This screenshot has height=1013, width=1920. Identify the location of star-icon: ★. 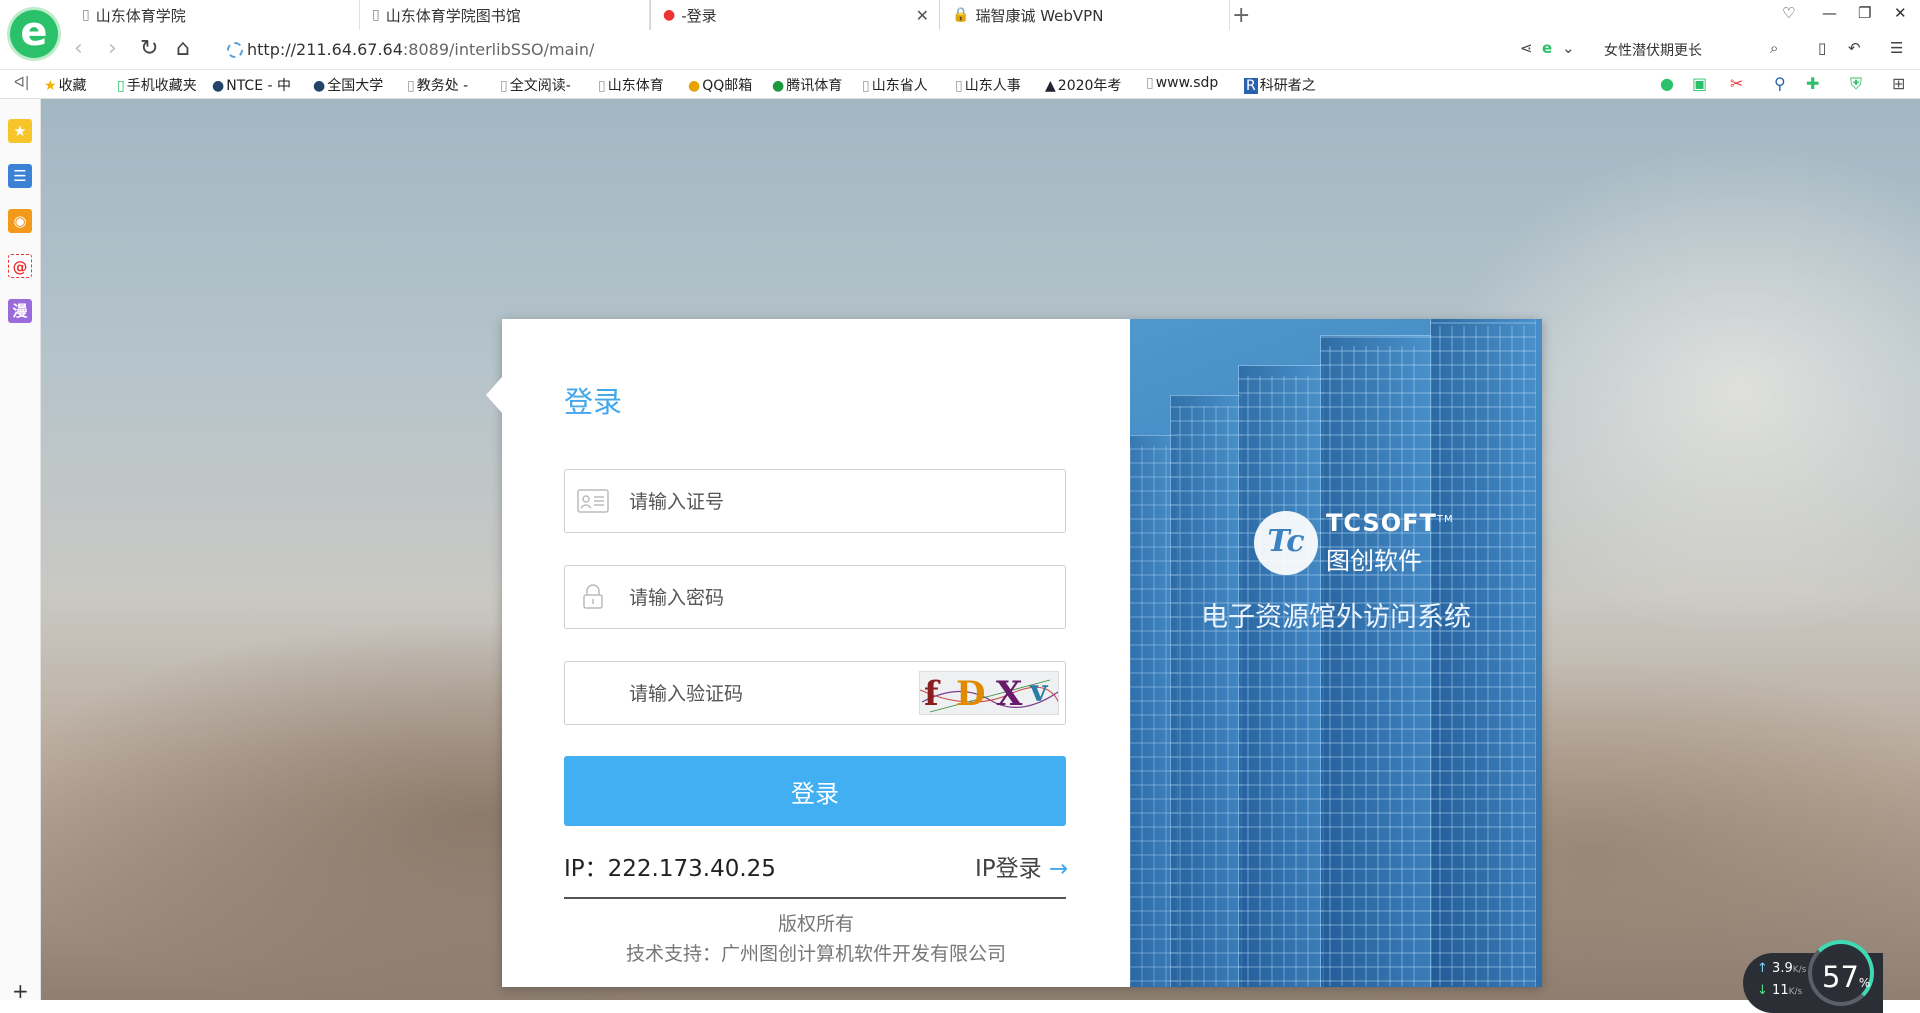
(20, 131).